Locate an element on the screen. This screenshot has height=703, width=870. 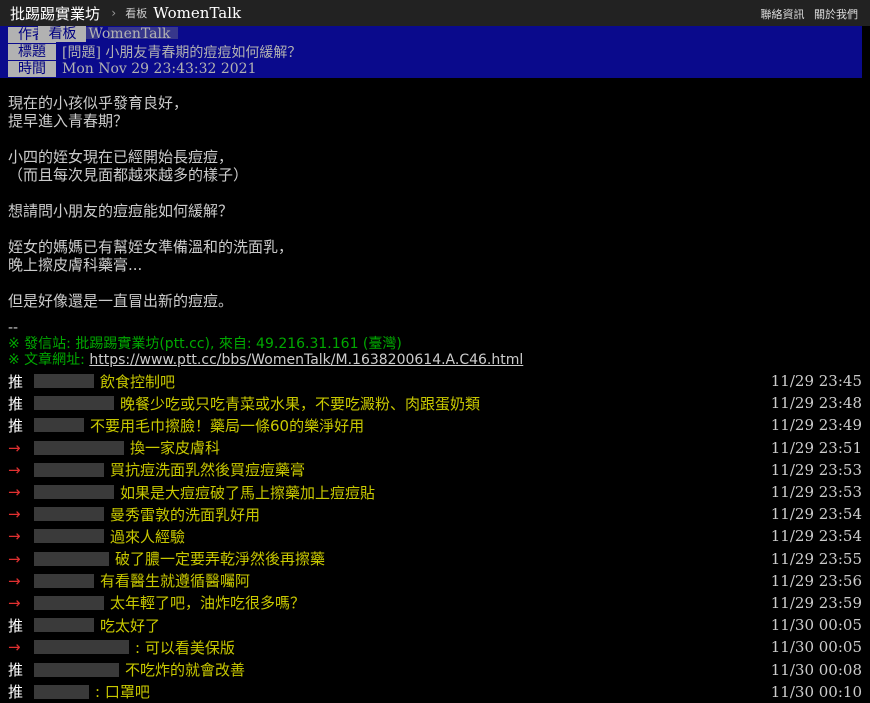
push-comment-row: → 破了膿一定要弄乾淨然後再擦藥 11/29 23:55 is located at coordinates (435, 559).